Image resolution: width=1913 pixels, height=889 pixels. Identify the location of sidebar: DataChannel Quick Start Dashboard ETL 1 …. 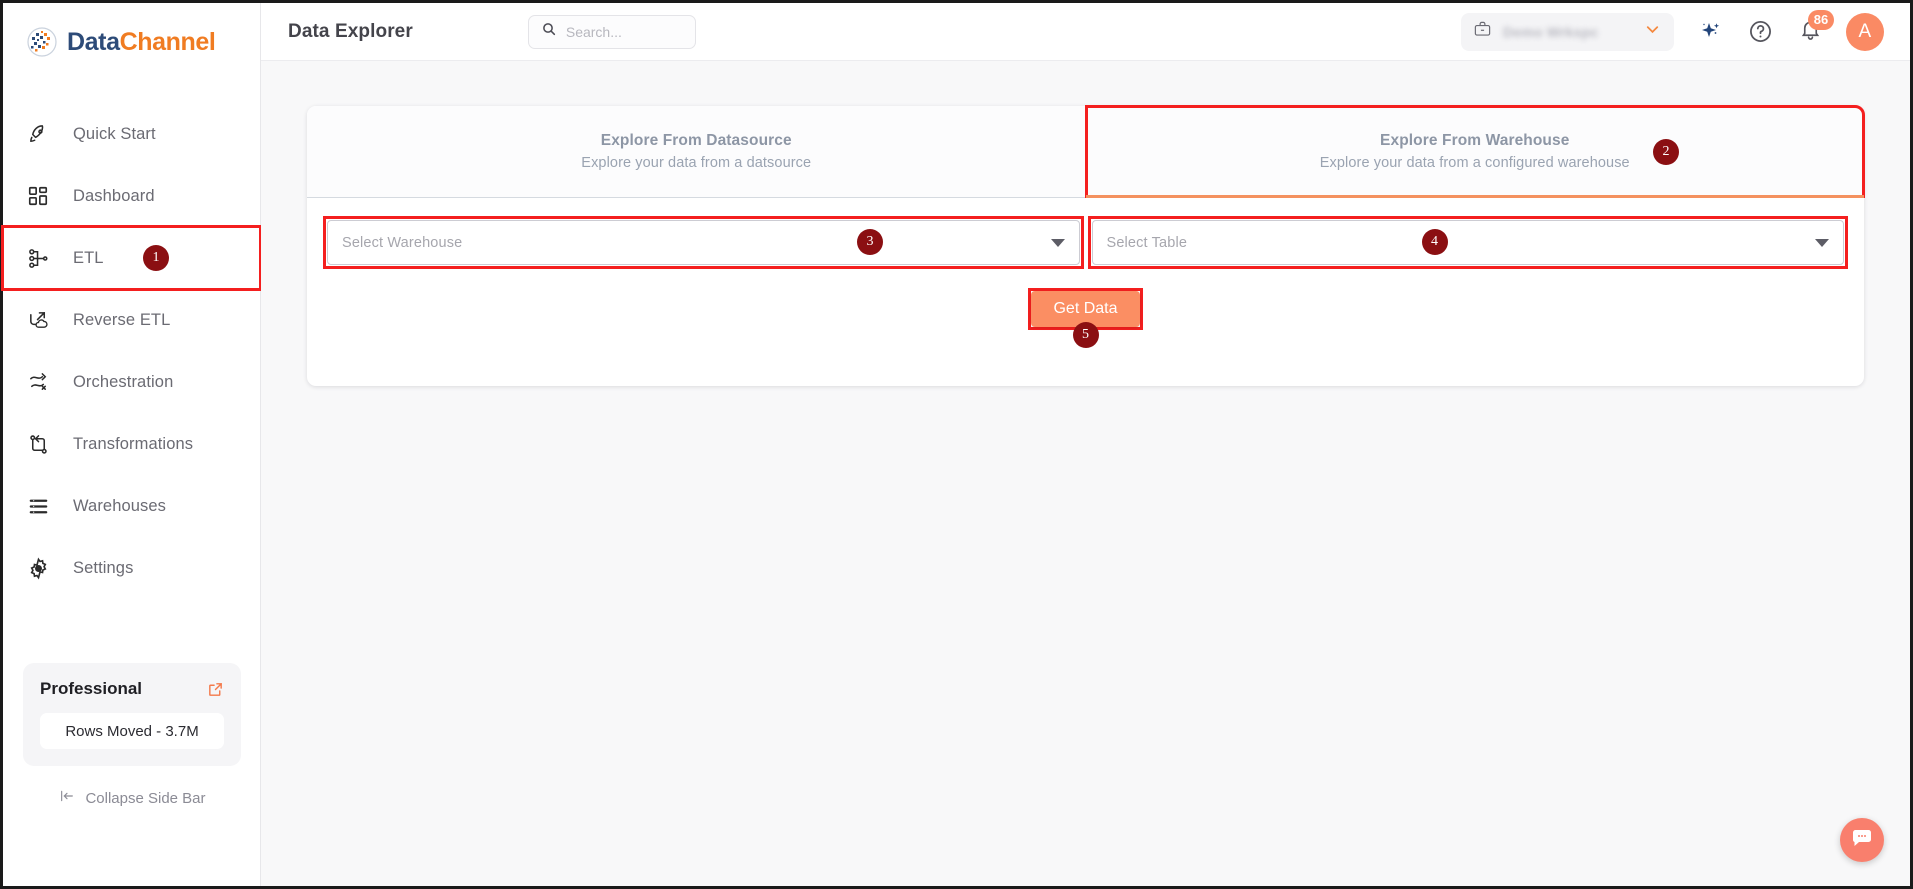
(131, 444).